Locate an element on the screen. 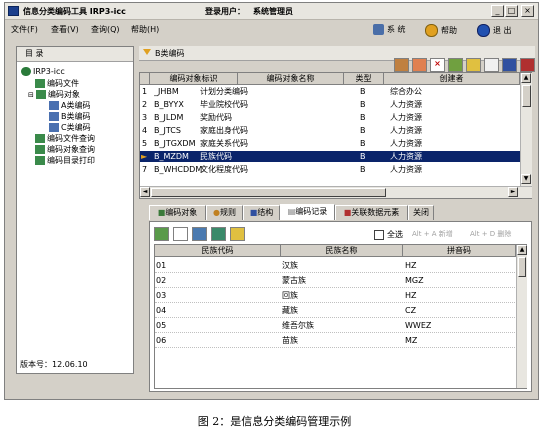 This screenshot has height=435, width=549. cell-pinyin: WWEZ is located at coordinates (418, 325).